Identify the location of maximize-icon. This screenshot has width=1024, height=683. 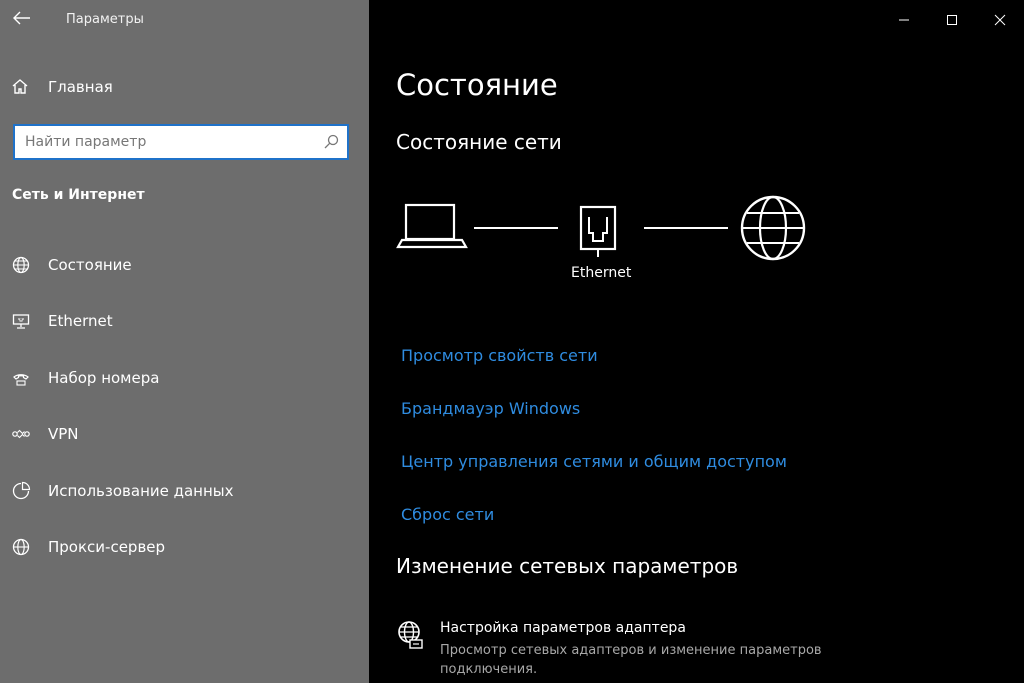
(952, 20).